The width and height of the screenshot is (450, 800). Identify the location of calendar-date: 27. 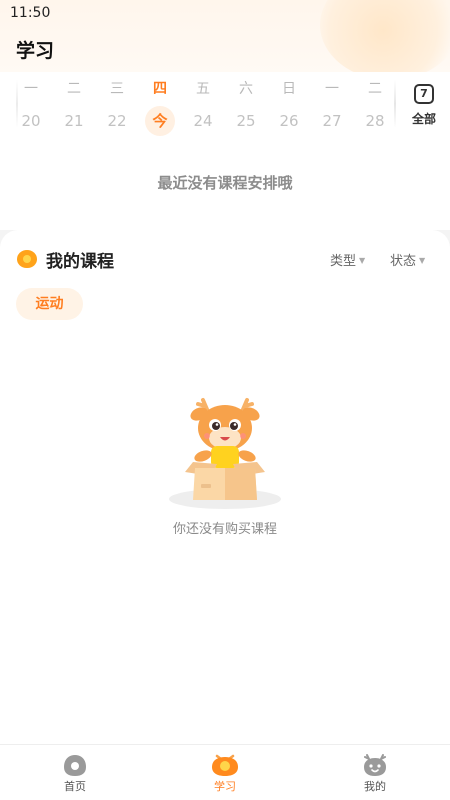
(332, 121).